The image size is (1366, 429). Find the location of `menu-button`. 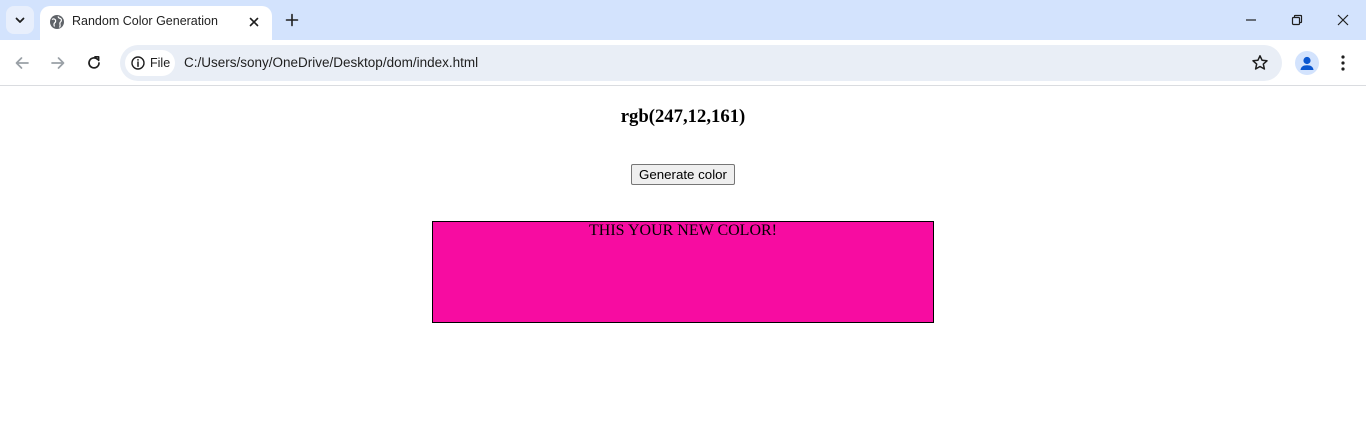

menu-button is located at coordinates (1343, 63).